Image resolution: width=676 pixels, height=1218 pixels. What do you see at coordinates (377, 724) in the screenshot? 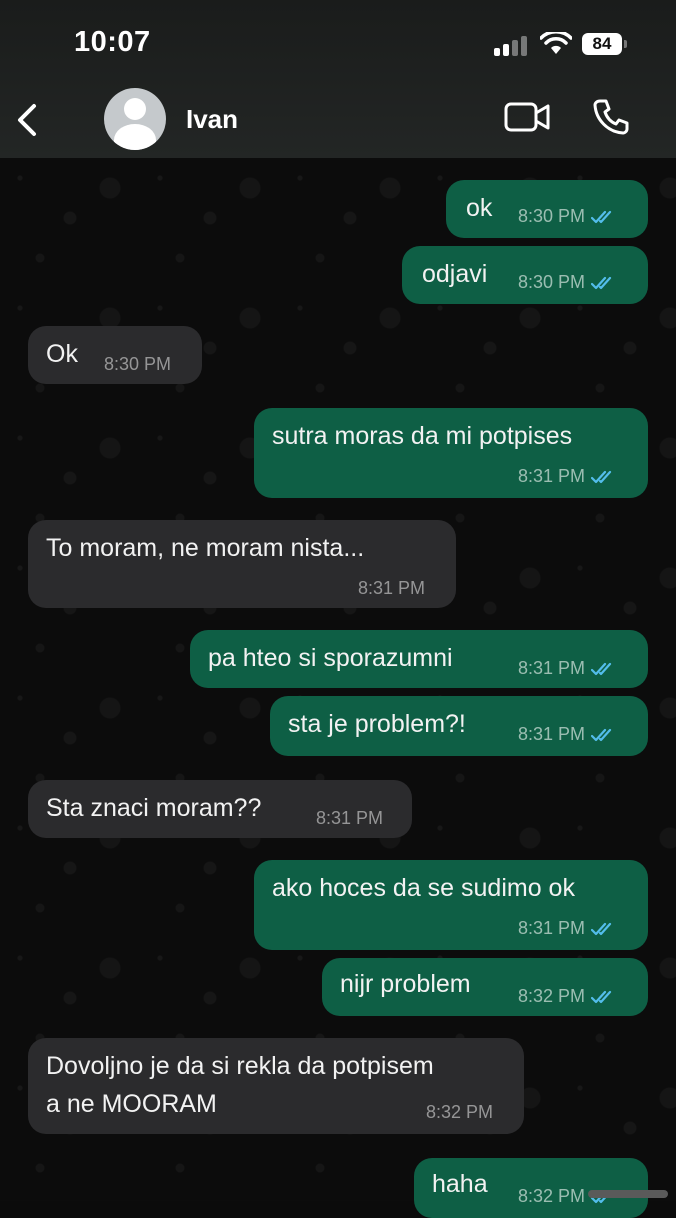
I see `message-text: sta je problem?!` at bounding box center [377, 724].